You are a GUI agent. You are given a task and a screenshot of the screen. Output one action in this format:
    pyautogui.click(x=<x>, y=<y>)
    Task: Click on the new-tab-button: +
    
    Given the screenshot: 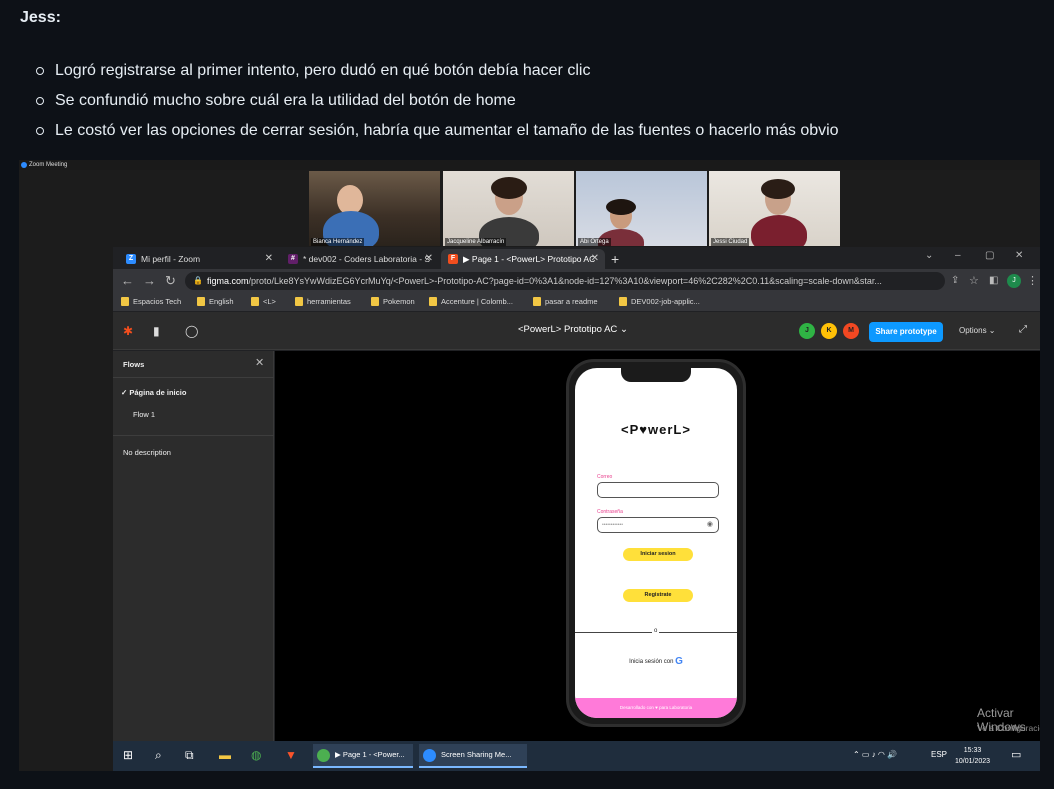 What is the action you would take?
    pyautogui.click(x=615, y=259)
    